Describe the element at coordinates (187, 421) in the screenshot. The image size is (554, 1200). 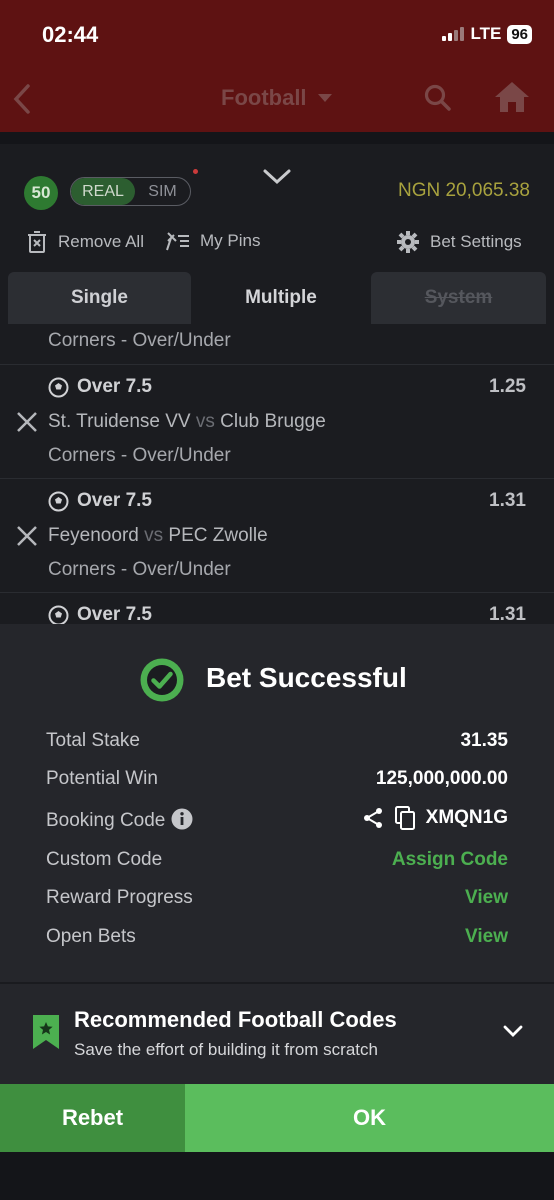
I see `bet-match: St. Truidense VV vs Club Brugge` at that location.